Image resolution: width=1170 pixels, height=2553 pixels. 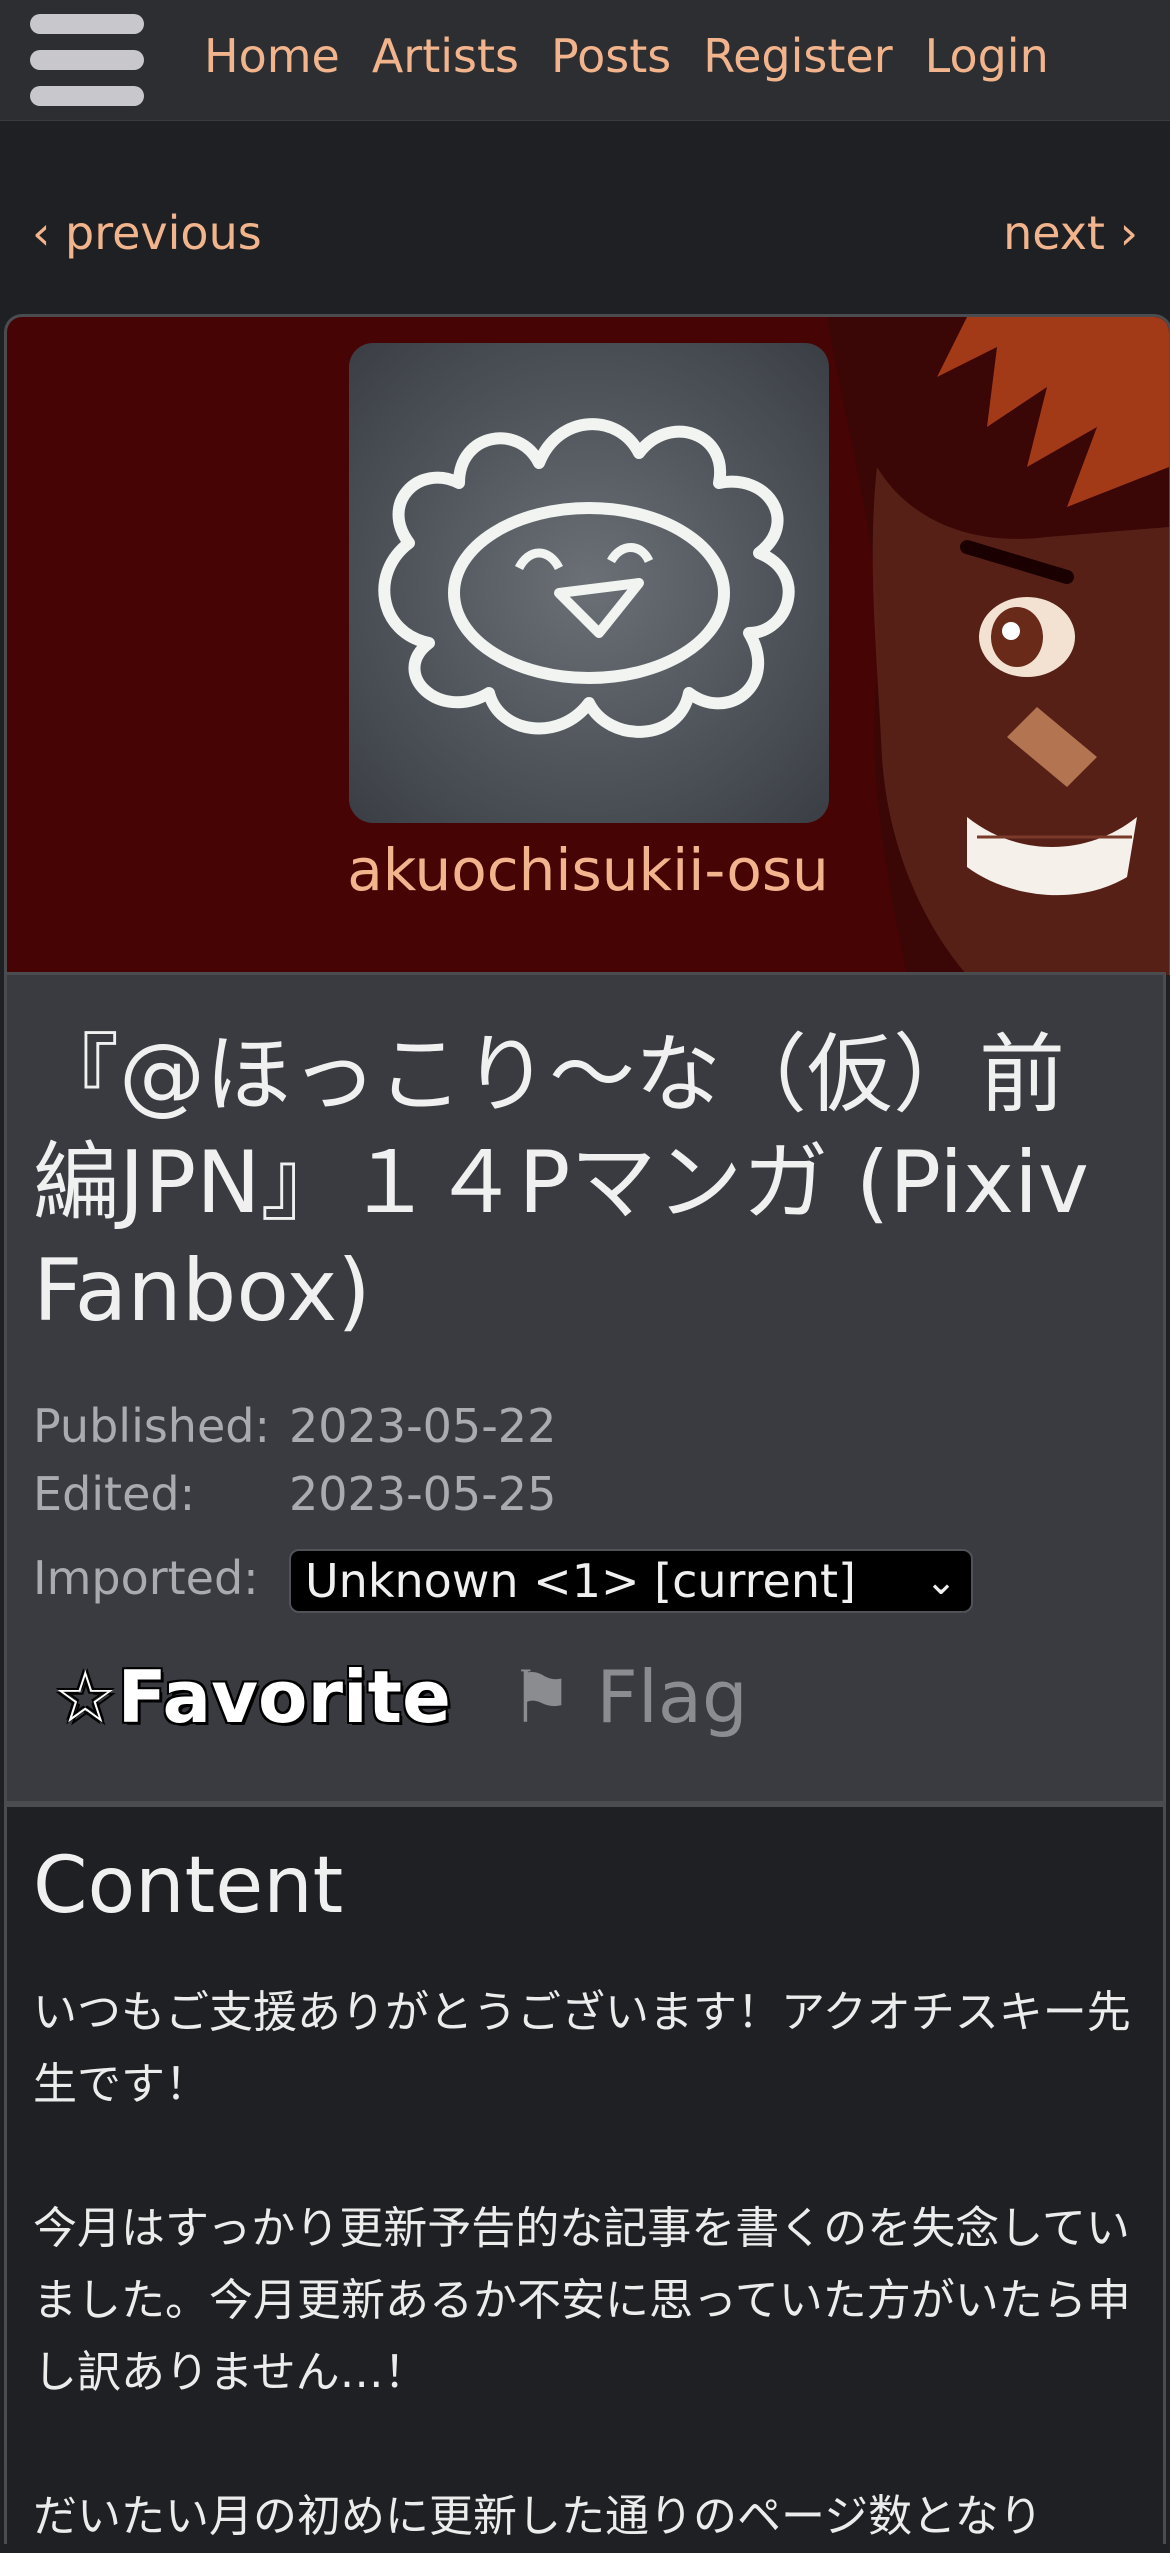 What do you see at coordinates (586, 578) in the screenshot?
I see `flower-doodle-image` at bounding box center [586, 578].